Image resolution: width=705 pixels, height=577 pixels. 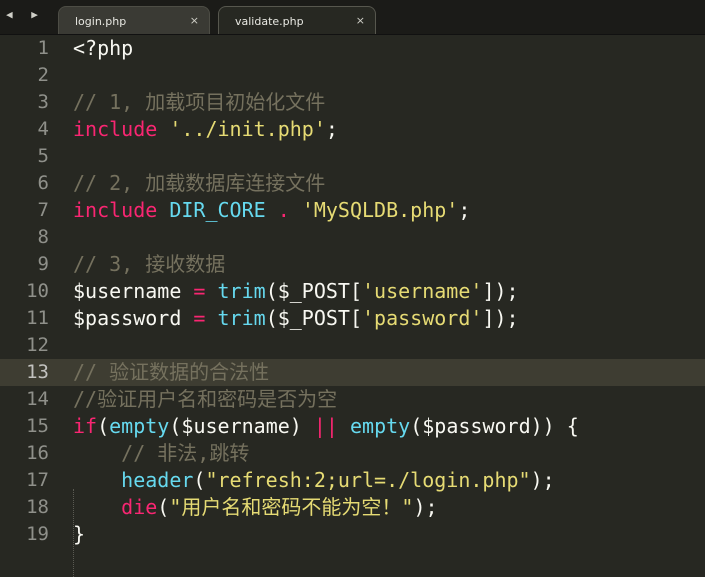 I want to click on line-number: 9, so click(x=43, y=264).